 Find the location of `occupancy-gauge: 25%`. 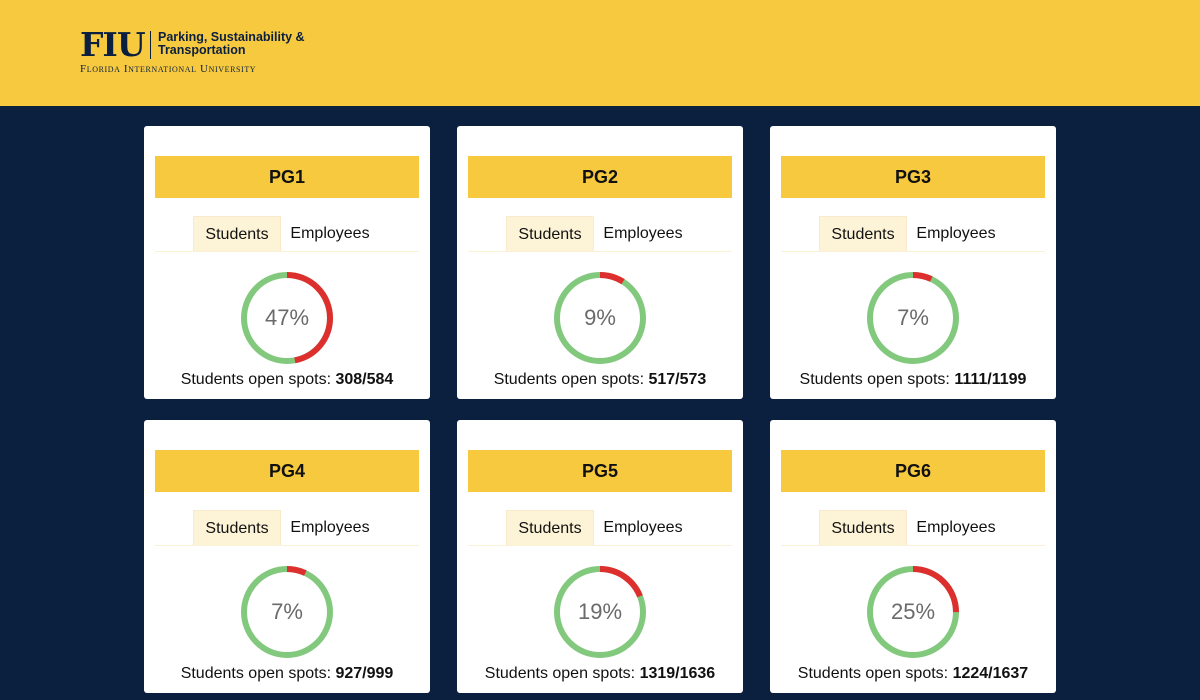

occupancy-gauge: 25% is located at coordinates (913, 612).